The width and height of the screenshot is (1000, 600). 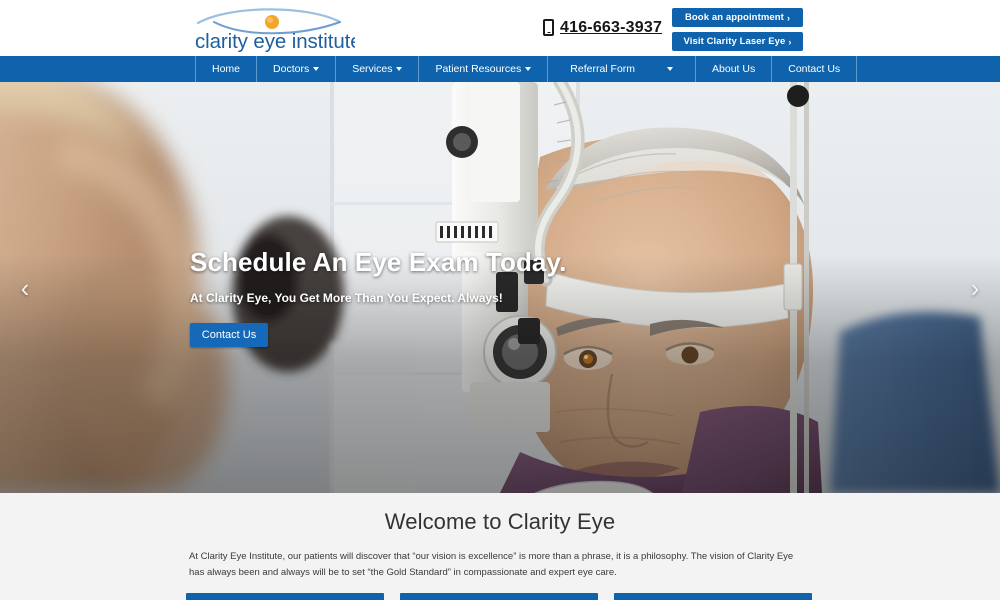 I want to click on carousel-next-button: ›, so click(x=975, y=288).